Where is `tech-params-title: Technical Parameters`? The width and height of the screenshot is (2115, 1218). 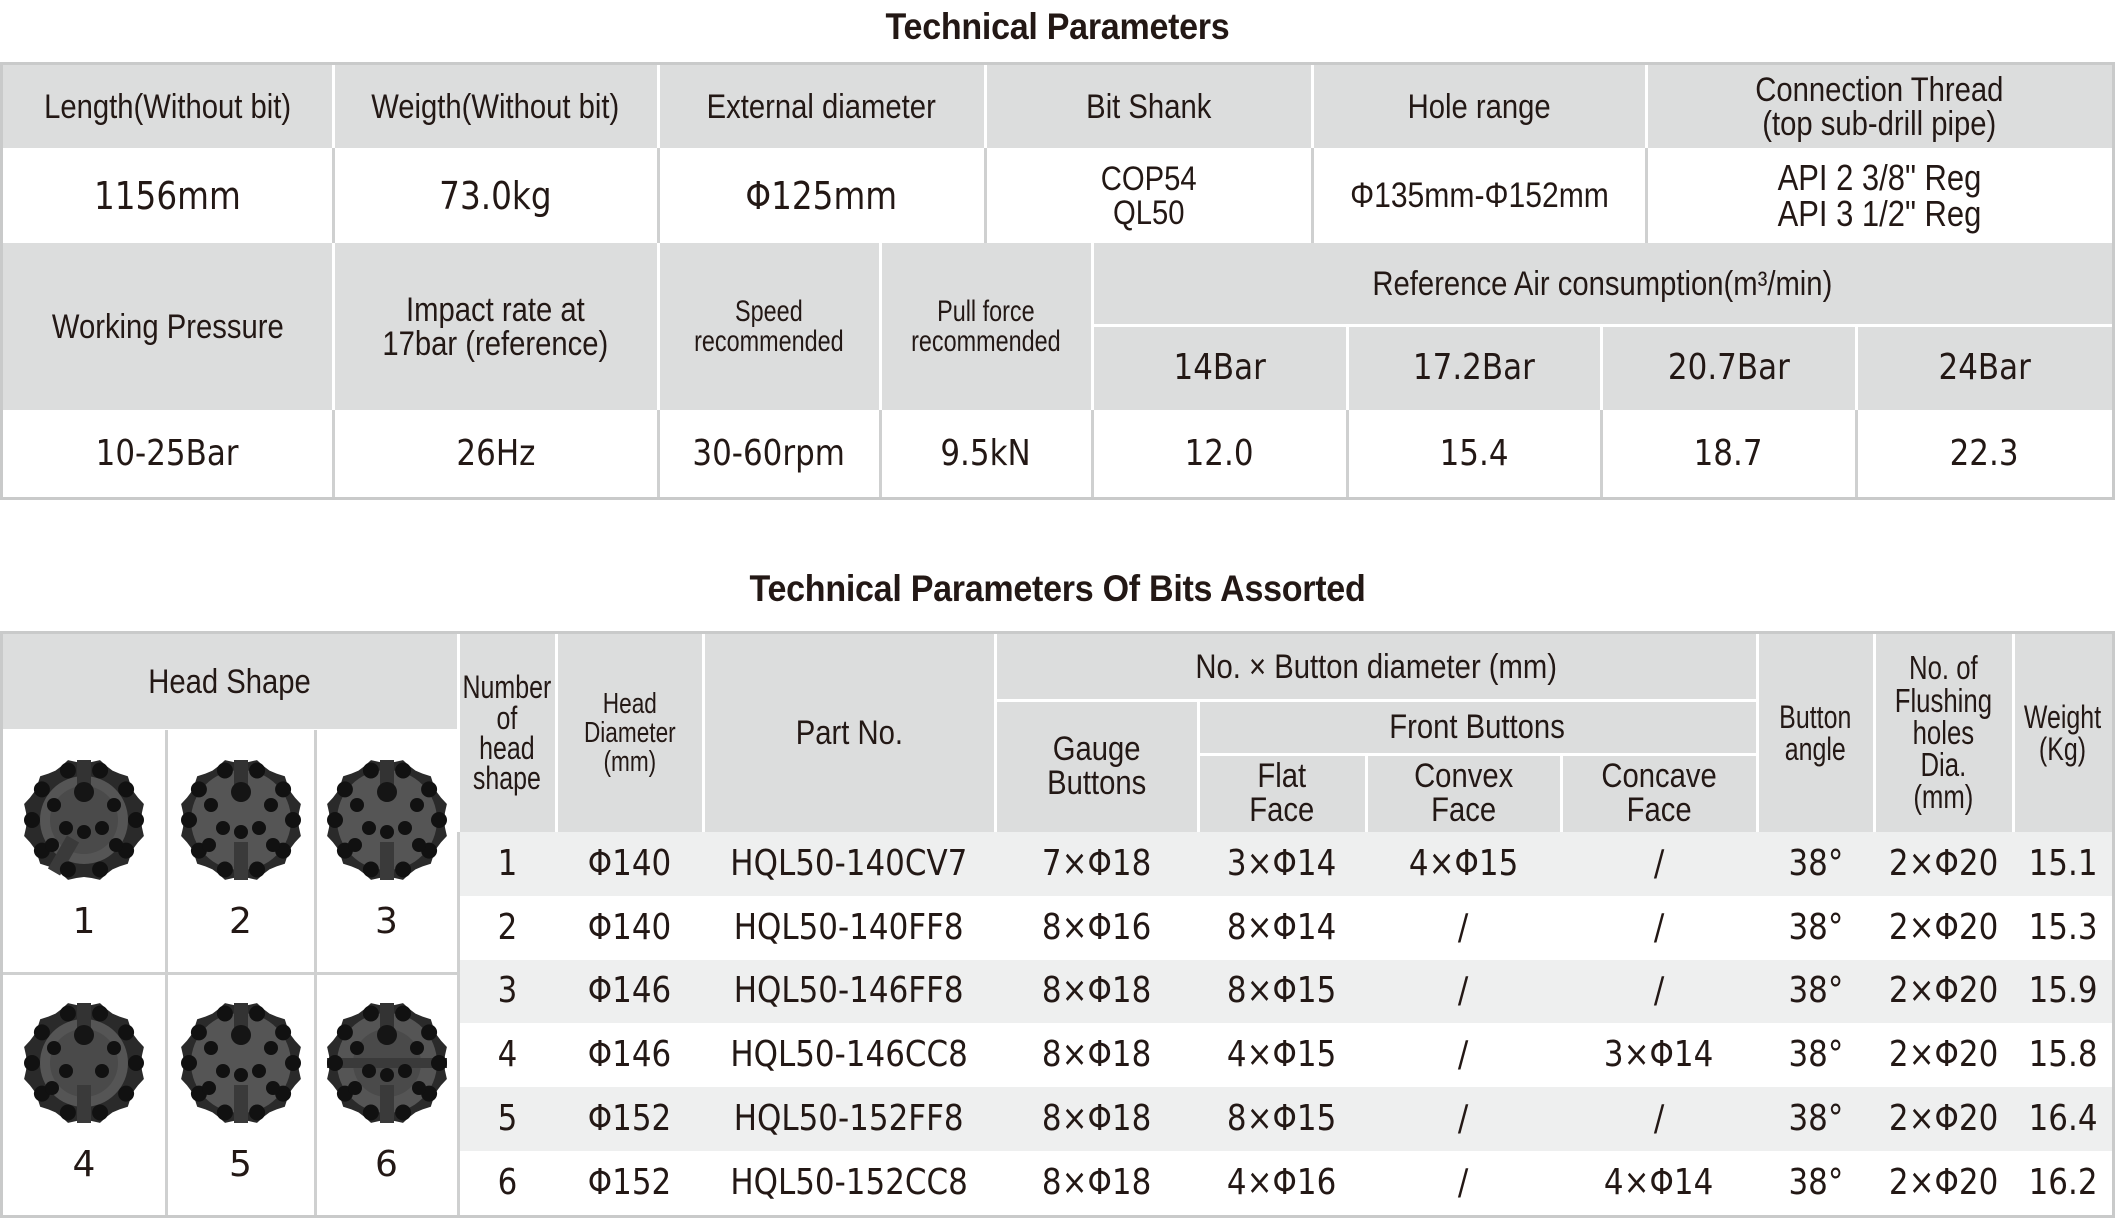
tech-params-title: Technical Parameters is located at coordinates (1057, 26).